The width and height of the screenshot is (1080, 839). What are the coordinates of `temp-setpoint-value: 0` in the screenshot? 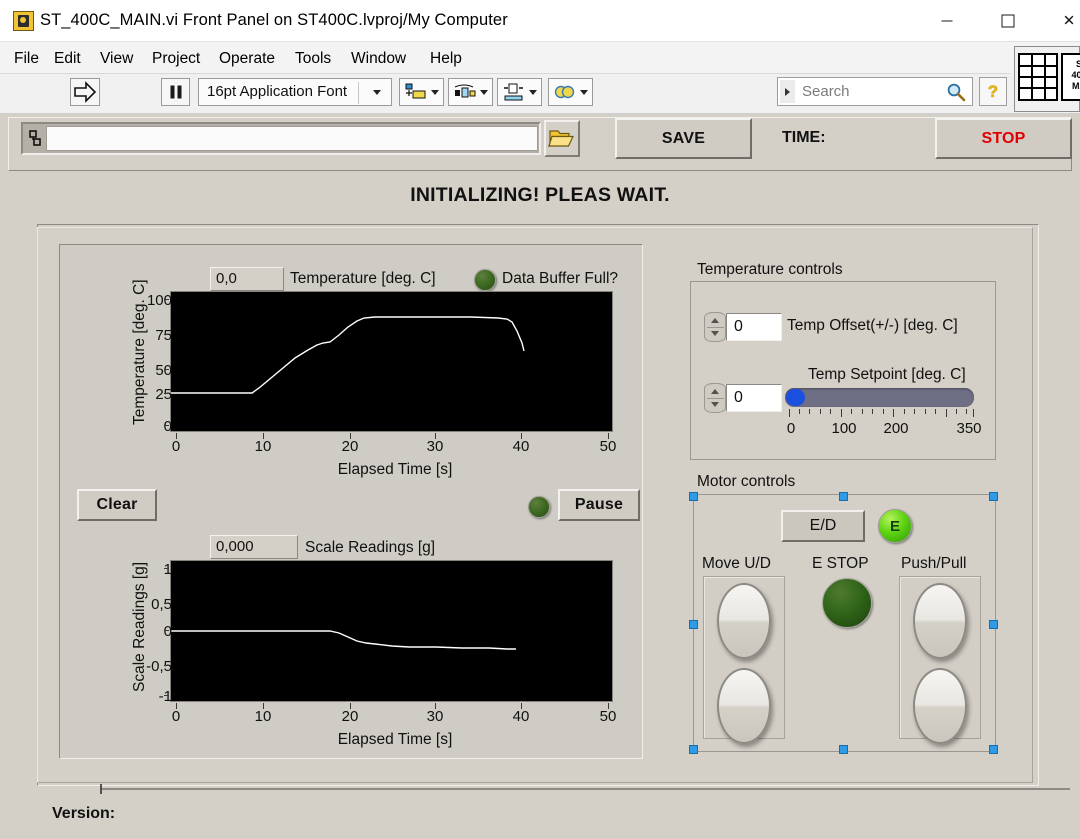 It's located at (738, 397).